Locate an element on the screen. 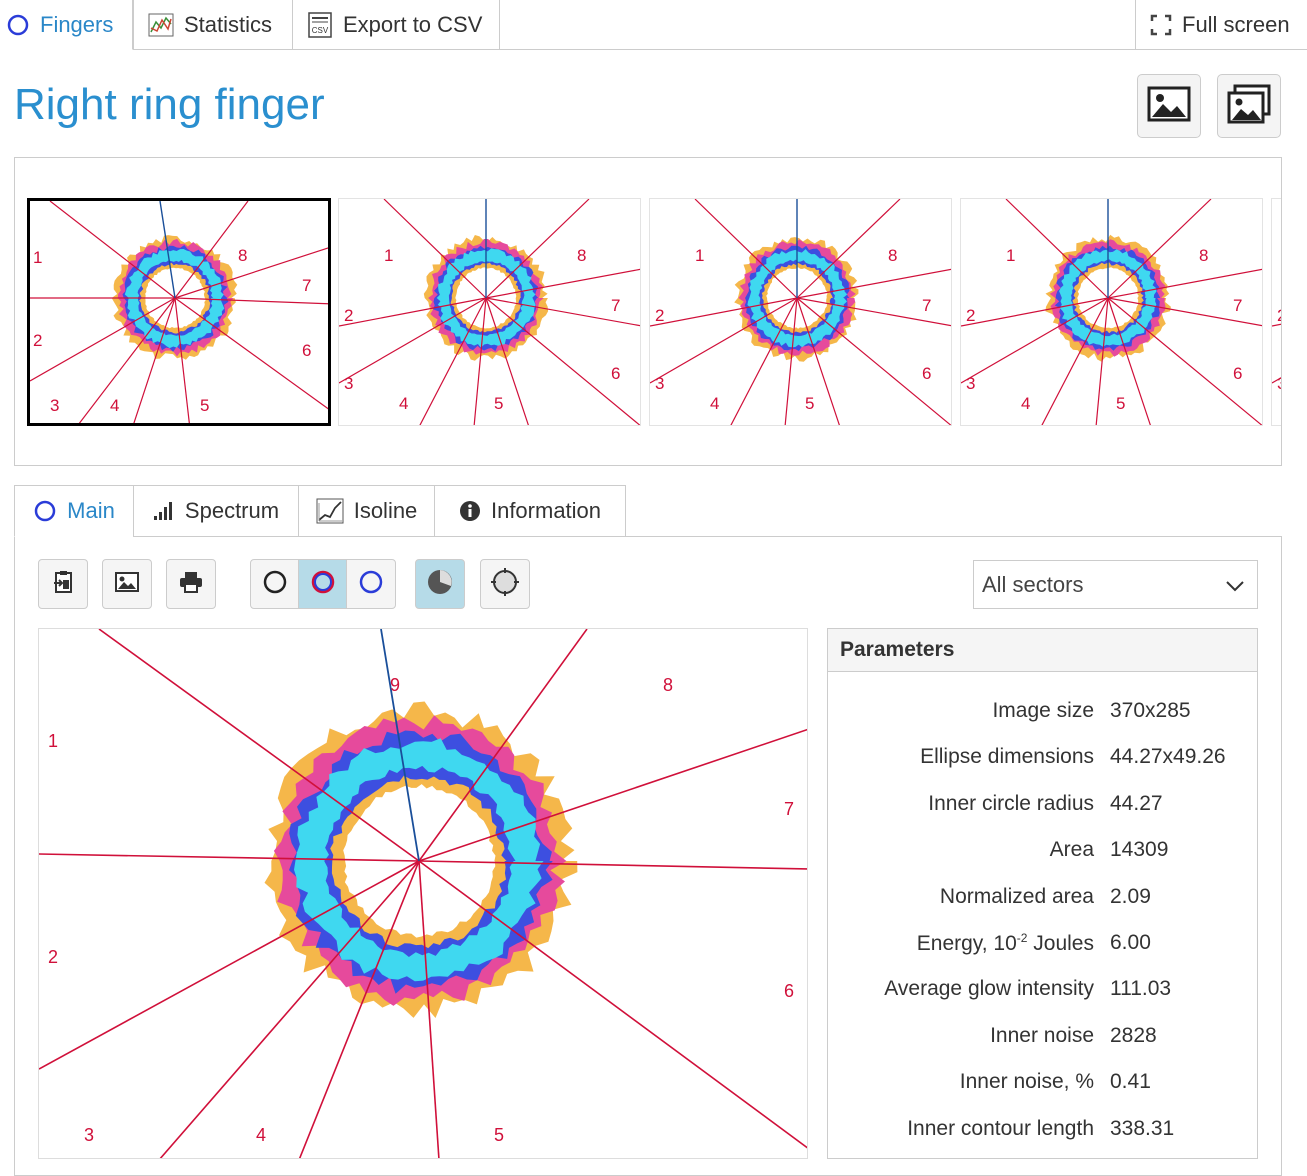 Image resolution: width=1307 pixels, height=1176 pixels. pie-chart-icon is located at coordinates (440, 584).